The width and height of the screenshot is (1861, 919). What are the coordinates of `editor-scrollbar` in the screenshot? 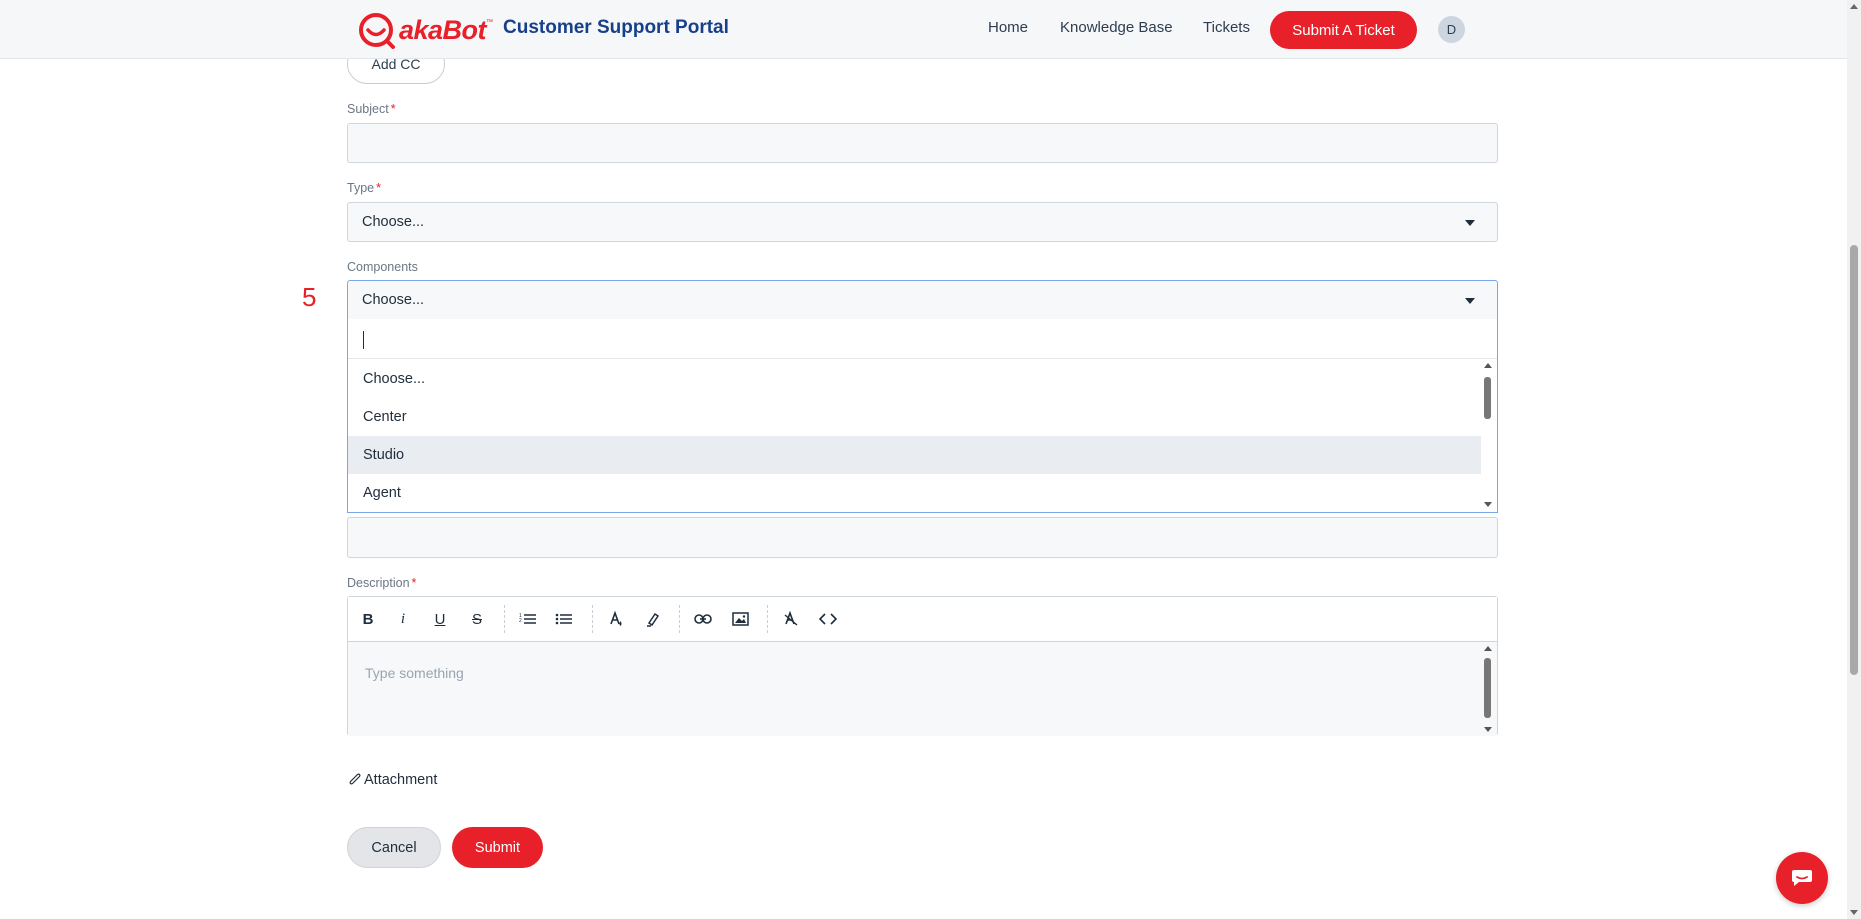 It's located at (1488, 689).